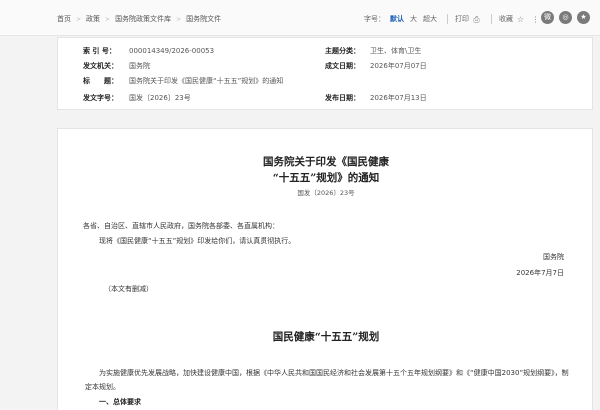  Describe the element at coordinates (520, 19) in the screenshot. I see `star-icon: ☆` at that location.